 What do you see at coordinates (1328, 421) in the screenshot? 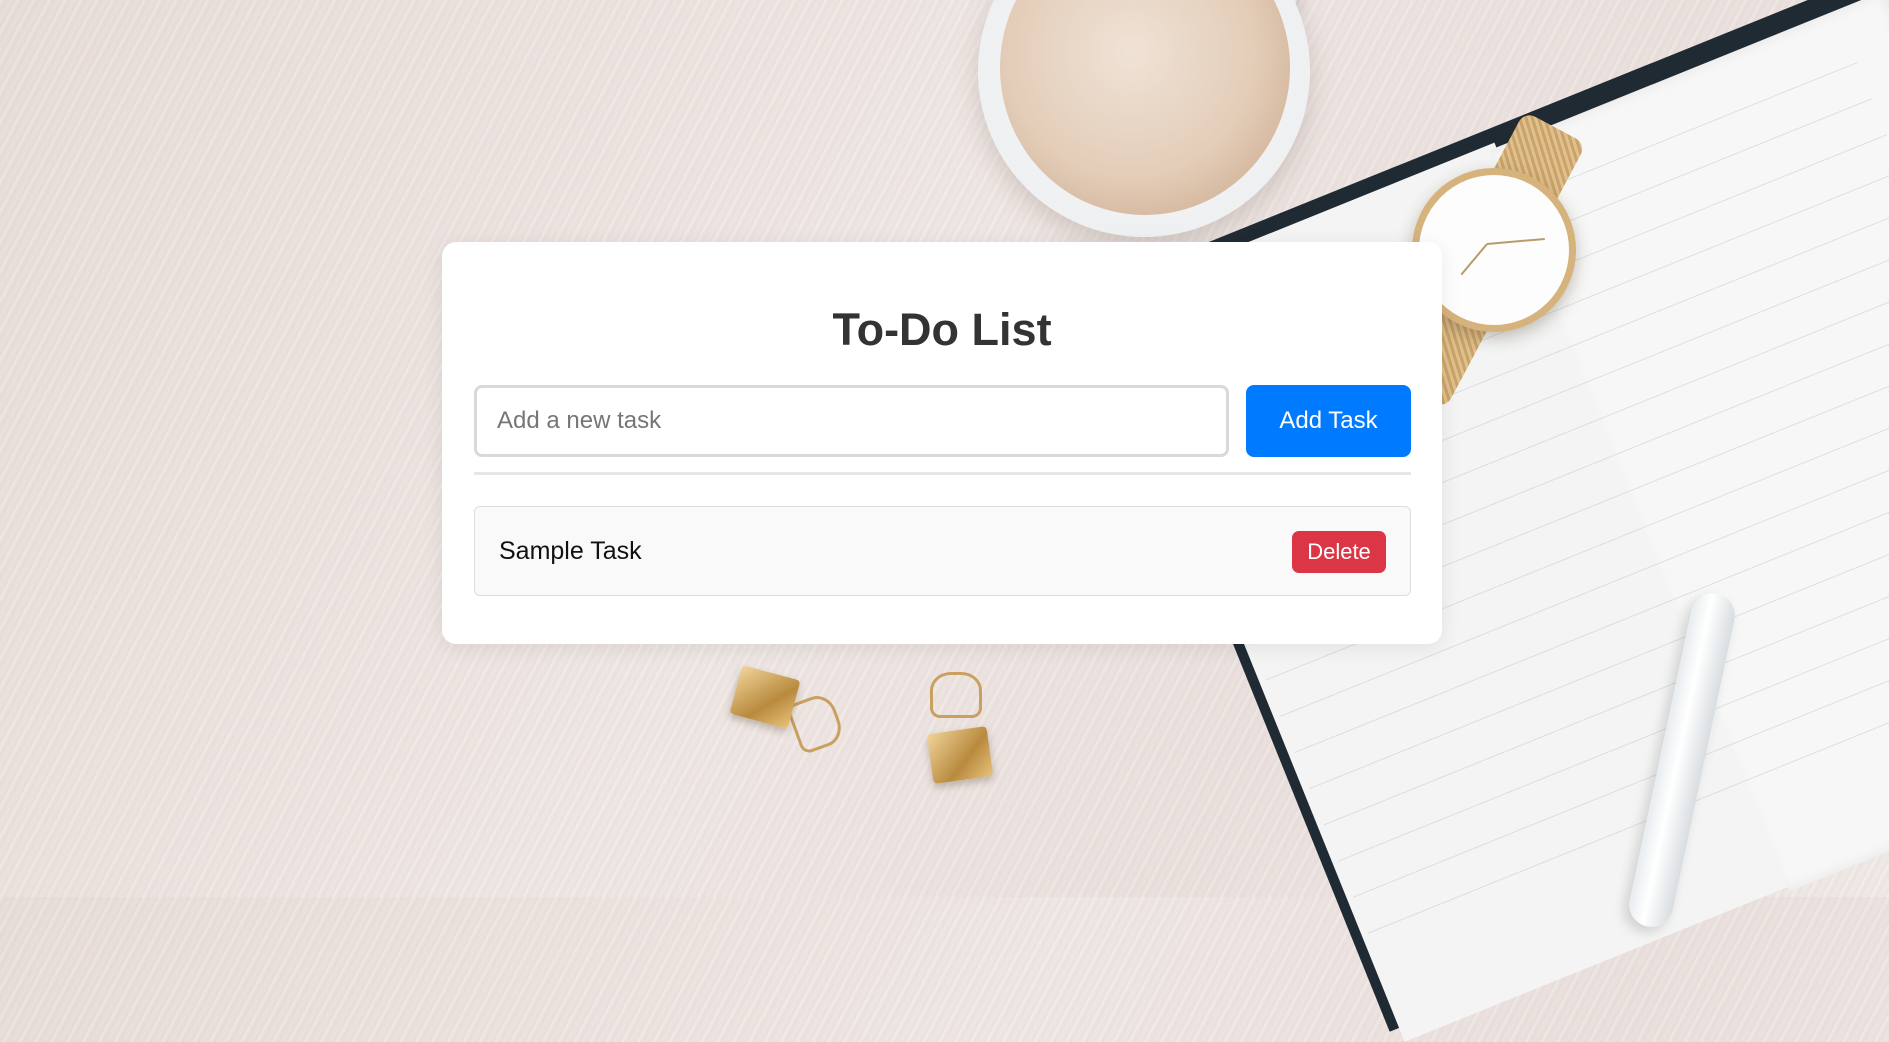
I see `add-task-button: Add Task` at bounding box center [1328, 421].